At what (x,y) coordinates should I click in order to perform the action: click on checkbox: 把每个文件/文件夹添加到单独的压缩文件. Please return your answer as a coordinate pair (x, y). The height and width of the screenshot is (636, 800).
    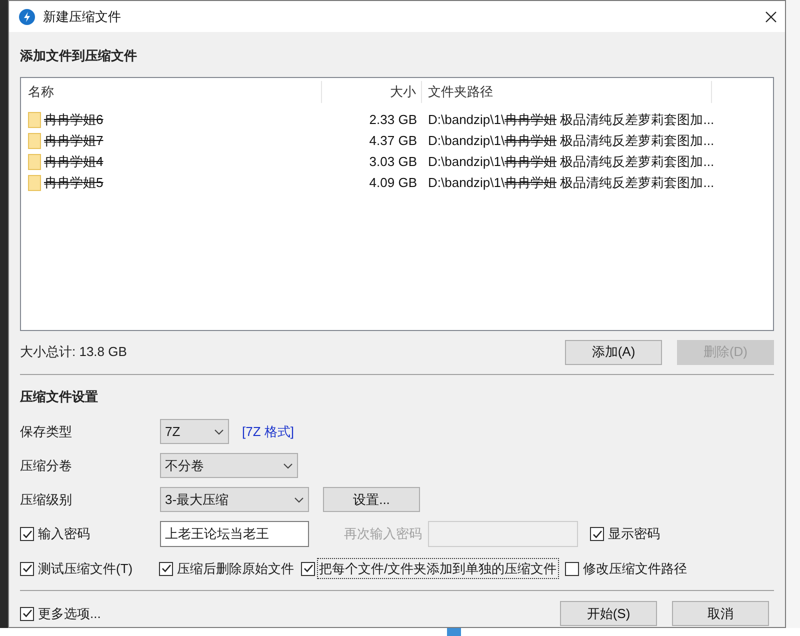
    Looking at the image, I should click on (433, 568).